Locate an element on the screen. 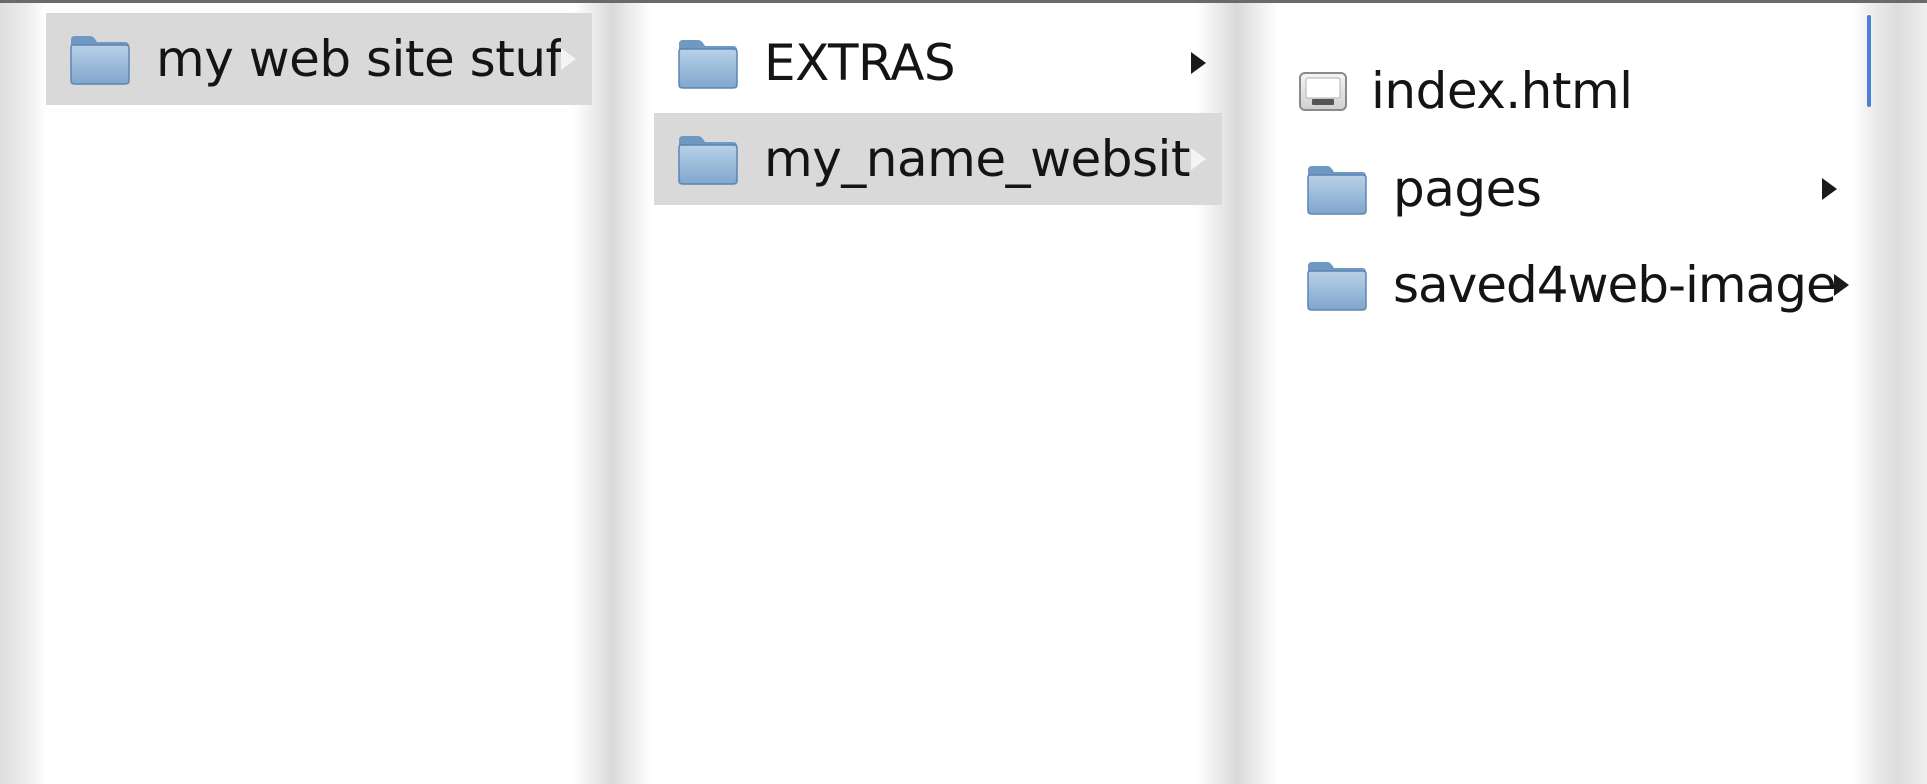 This screenshot has width=1927, height=784. folder-label: pages is located at coordinates (1467, 189).